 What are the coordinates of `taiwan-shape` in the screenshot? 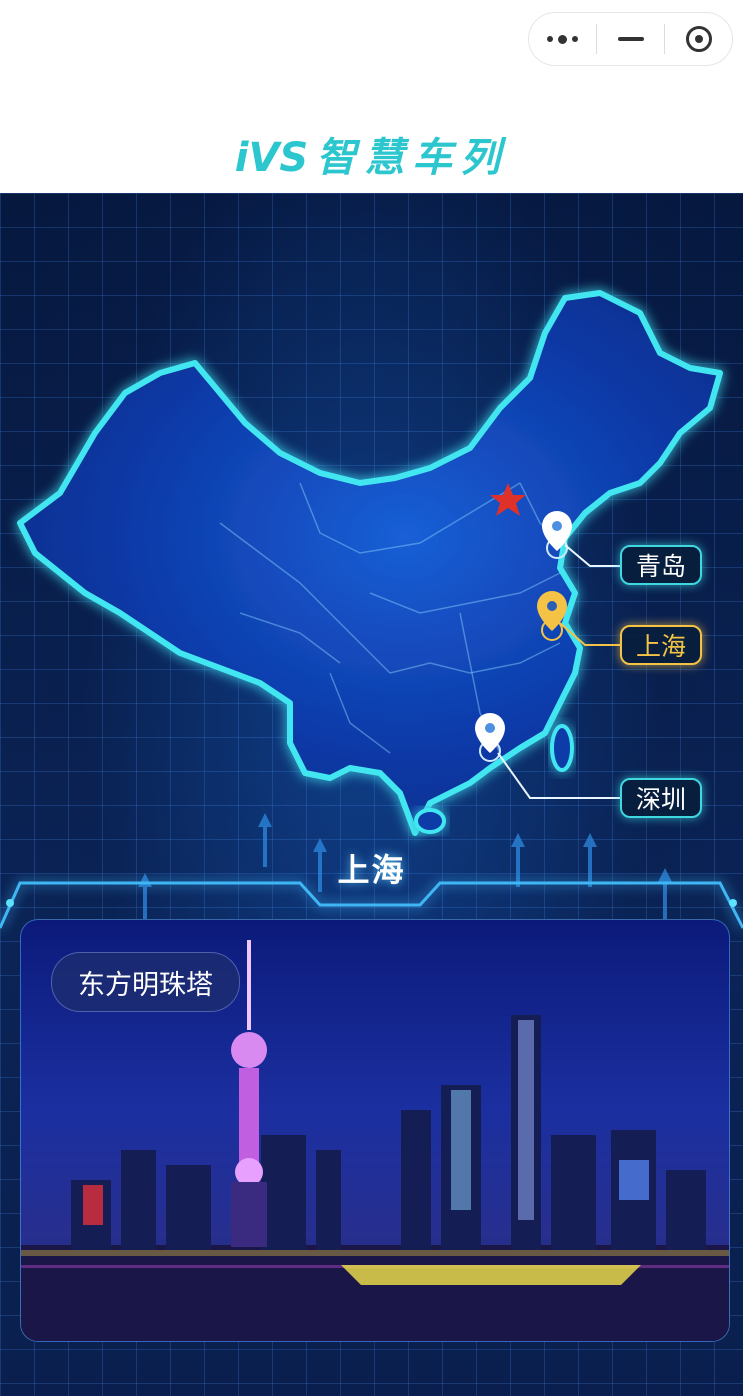 It's located at (562, 748).